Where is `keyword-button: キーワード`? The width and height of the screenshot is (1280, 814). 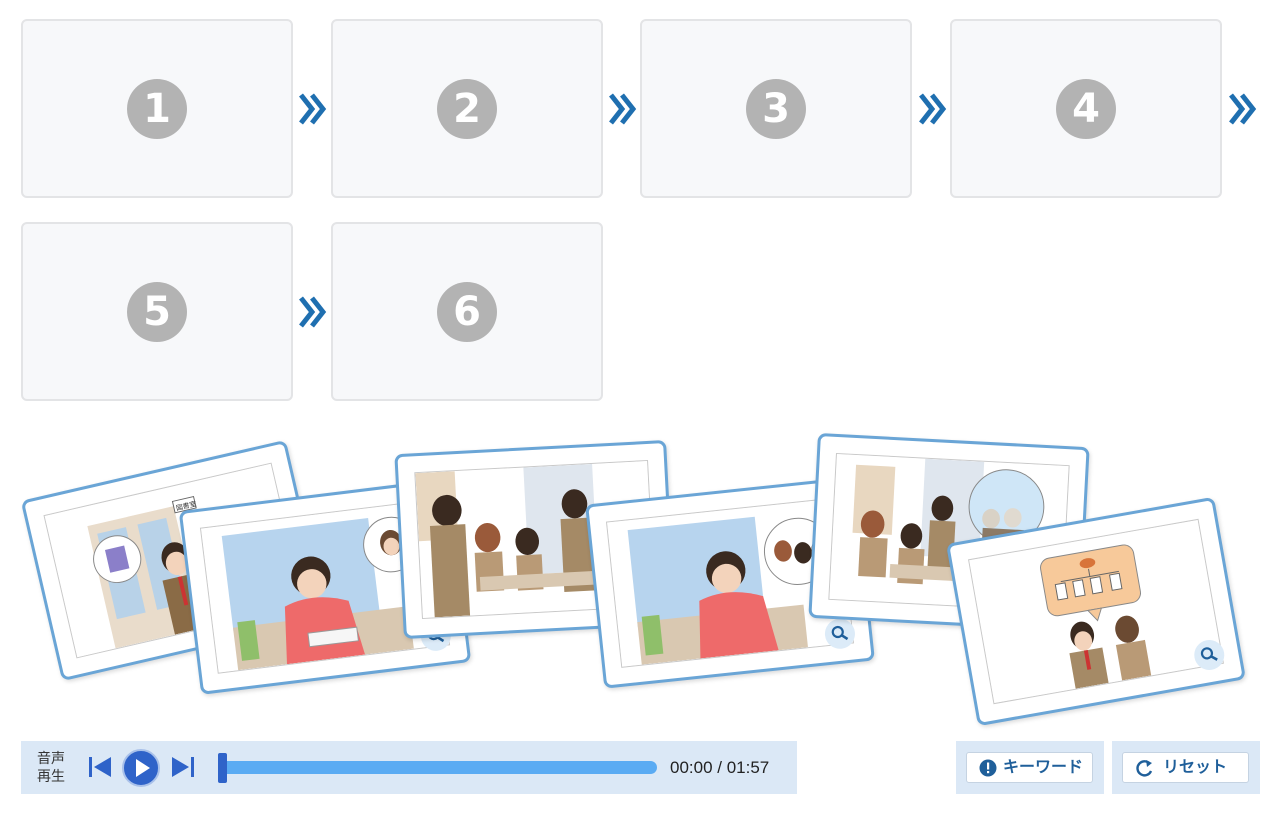
keyword-button: キーワード is located at coordinates (1029, 767).